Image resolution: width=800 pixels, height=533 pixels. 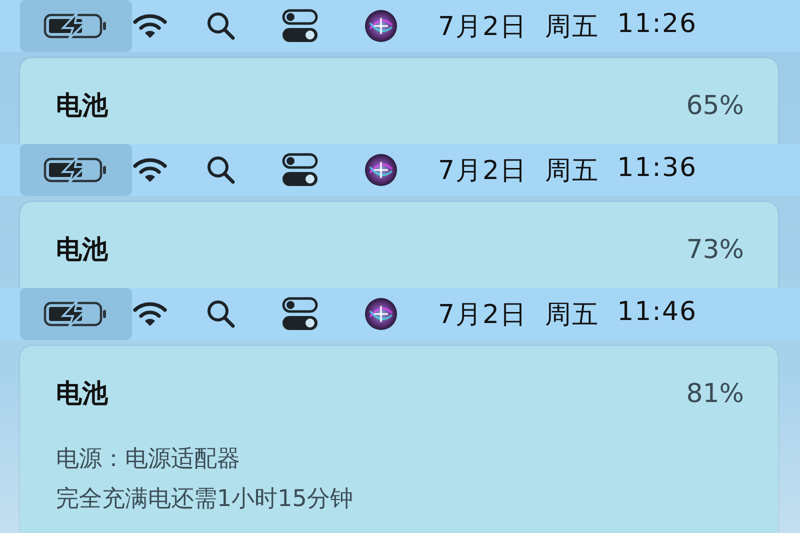 What do you see at coordinates (148, 459) in the screenshot?
I see `detail-text: 电源：电源适配器` at bounding box center [148, 459].